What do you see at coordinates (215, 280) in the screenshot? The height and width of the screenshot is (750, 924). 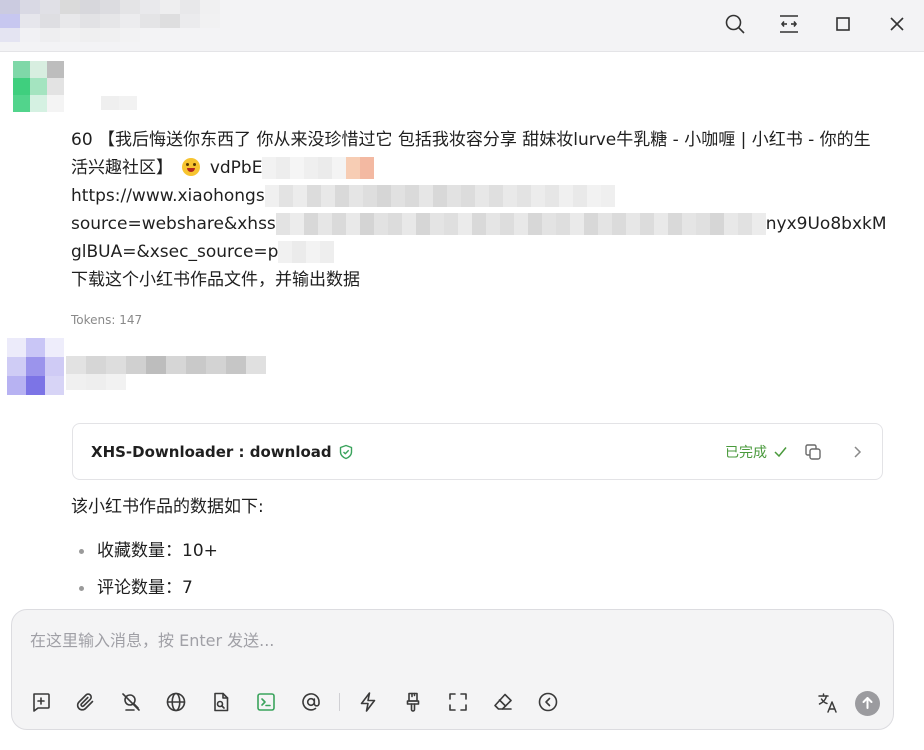 I see `user-message-line: 下载这个小红书作品文件，并输出数据` at bounding box center [215, 280].